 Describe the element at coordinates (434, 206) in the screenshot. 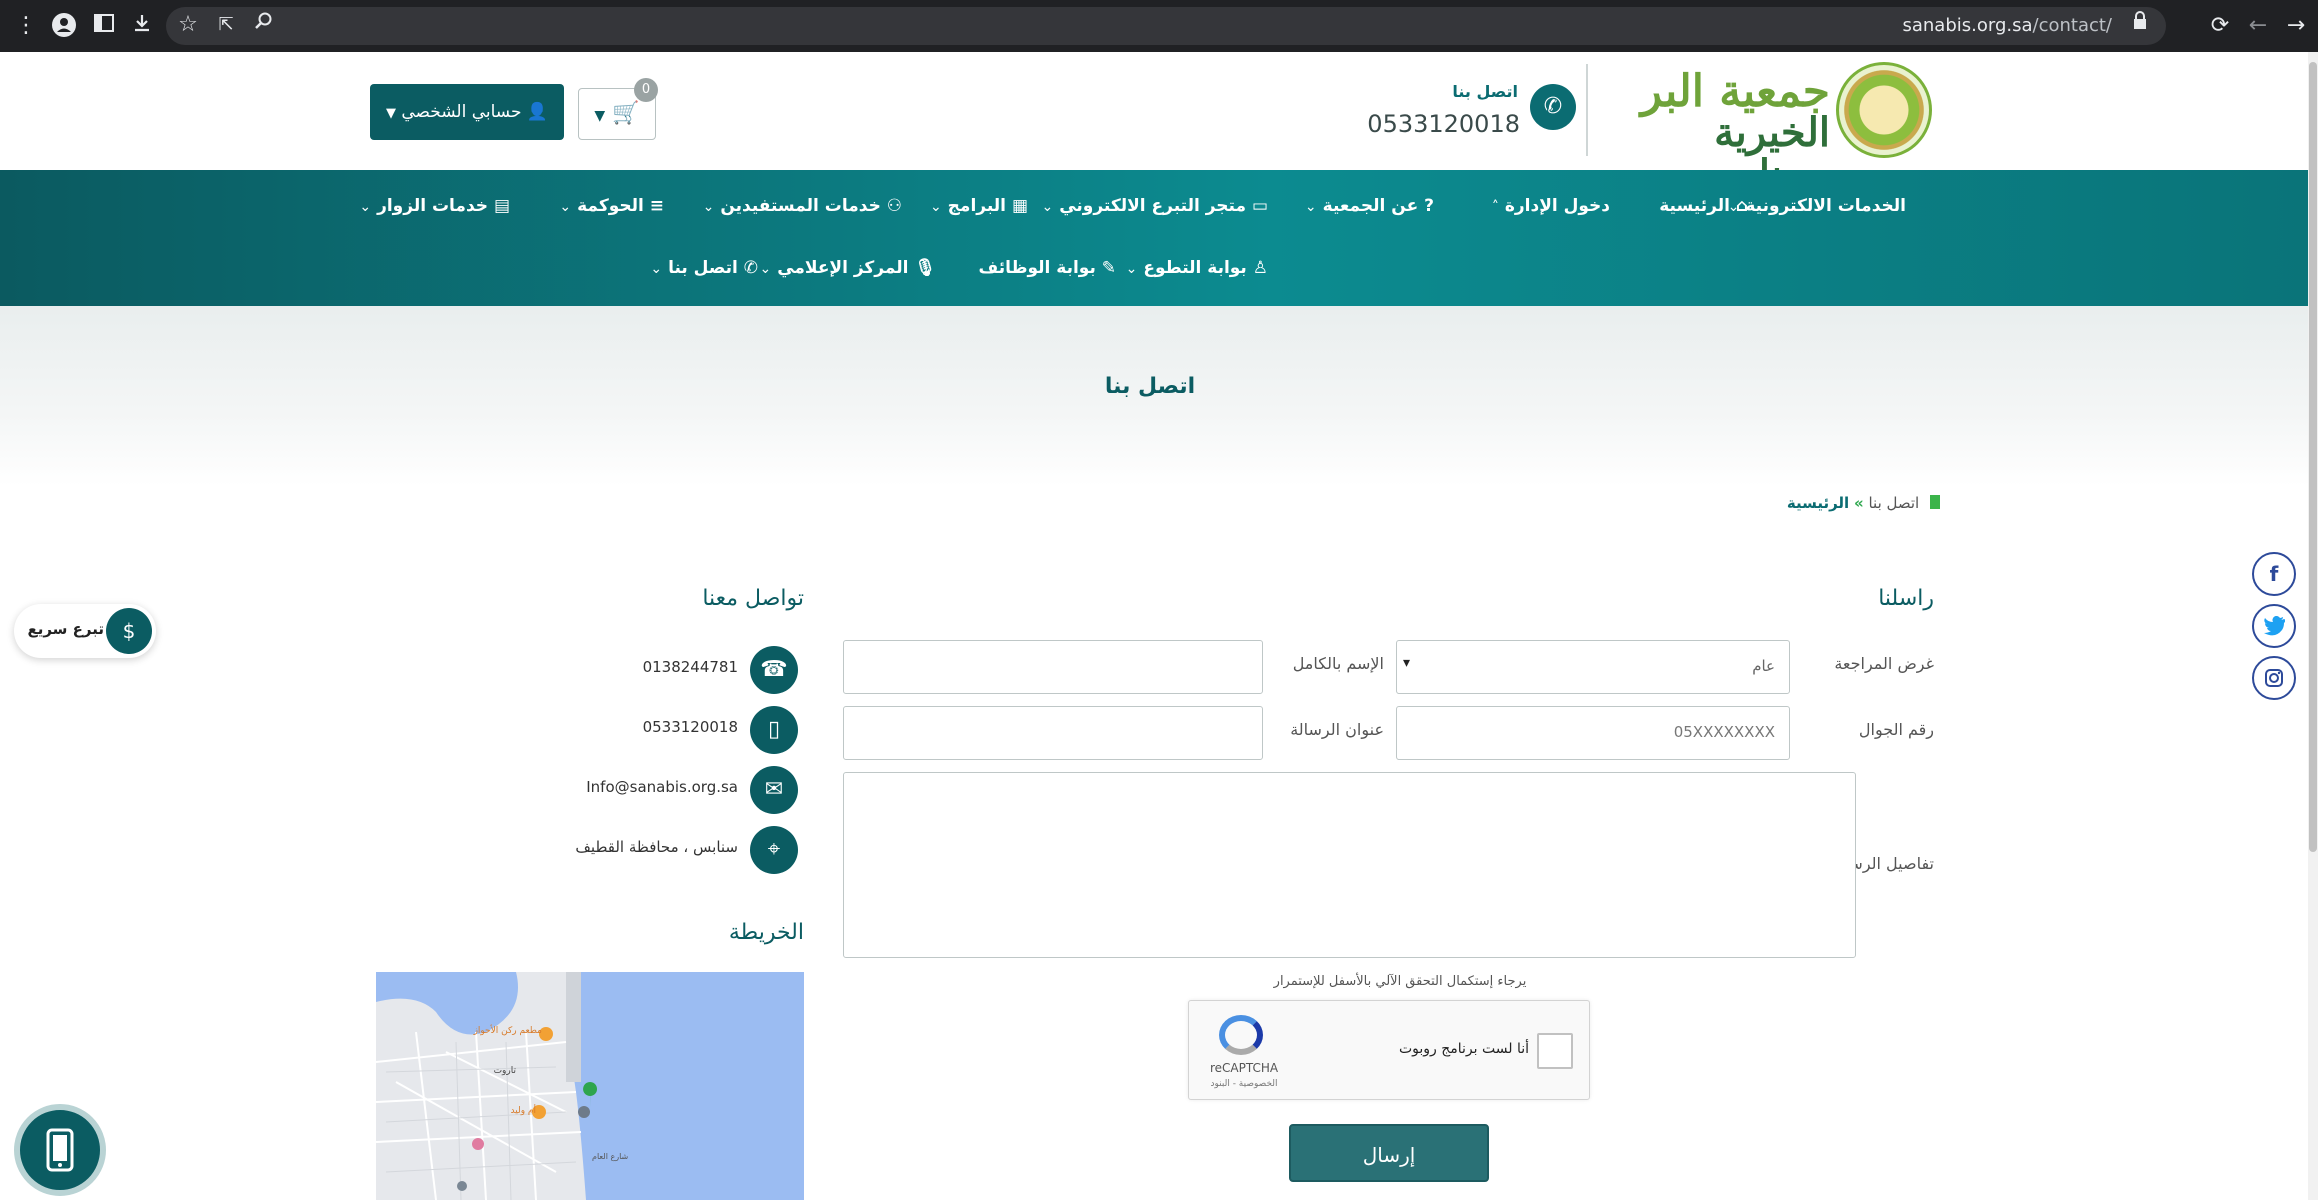

I see `nav-item-visitor-services: ⌄ خدمات الزوار ▤` at that location.